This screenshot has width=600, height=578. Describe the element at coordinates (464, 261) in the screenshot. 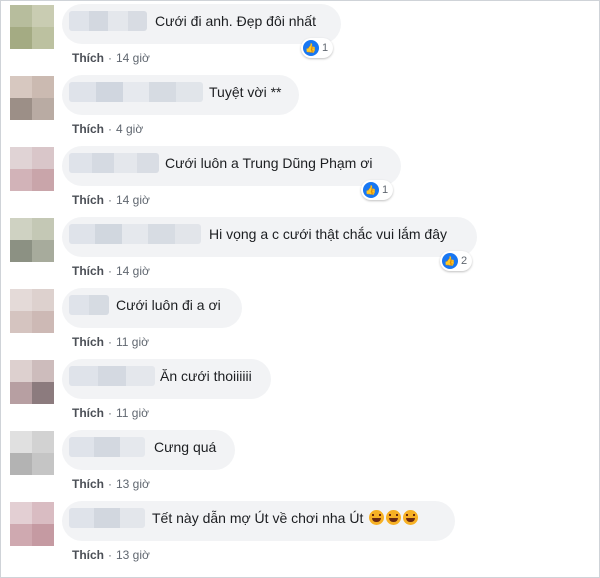

I see `reaction-number: 2` at that location.